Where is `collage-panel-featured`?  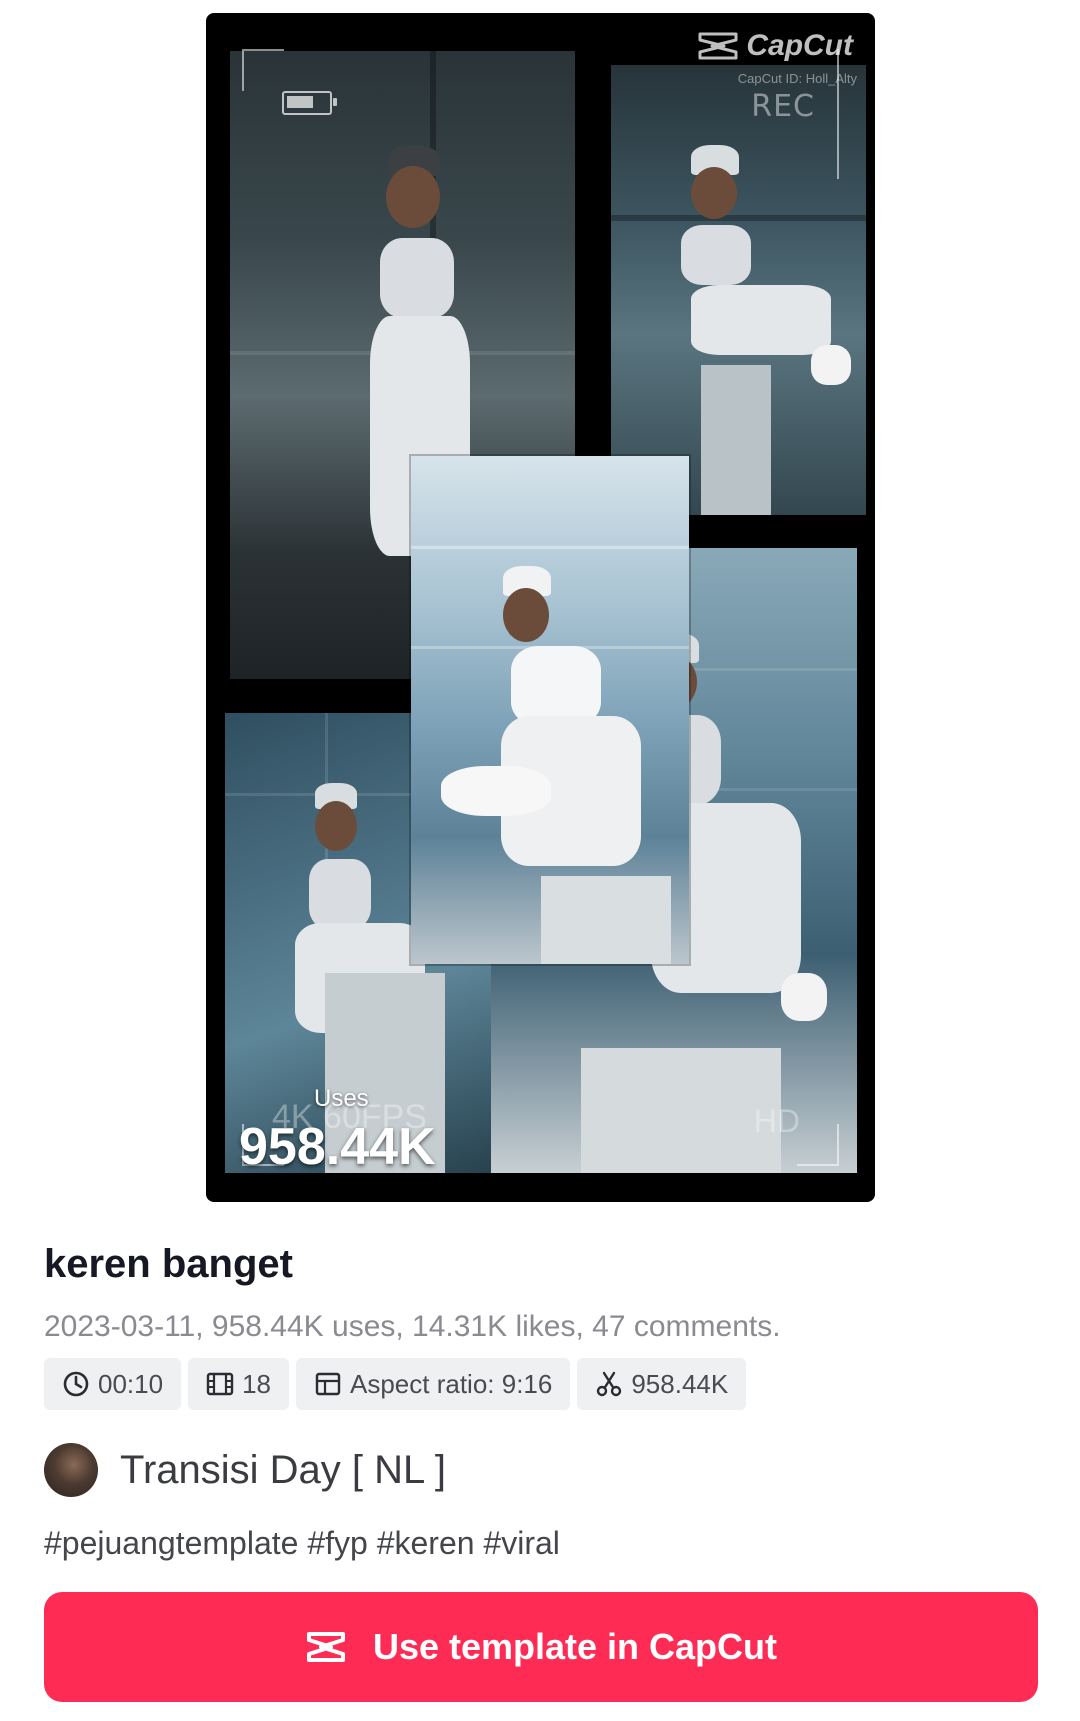 collage-panel-featured is located at coordinates (550, 710).